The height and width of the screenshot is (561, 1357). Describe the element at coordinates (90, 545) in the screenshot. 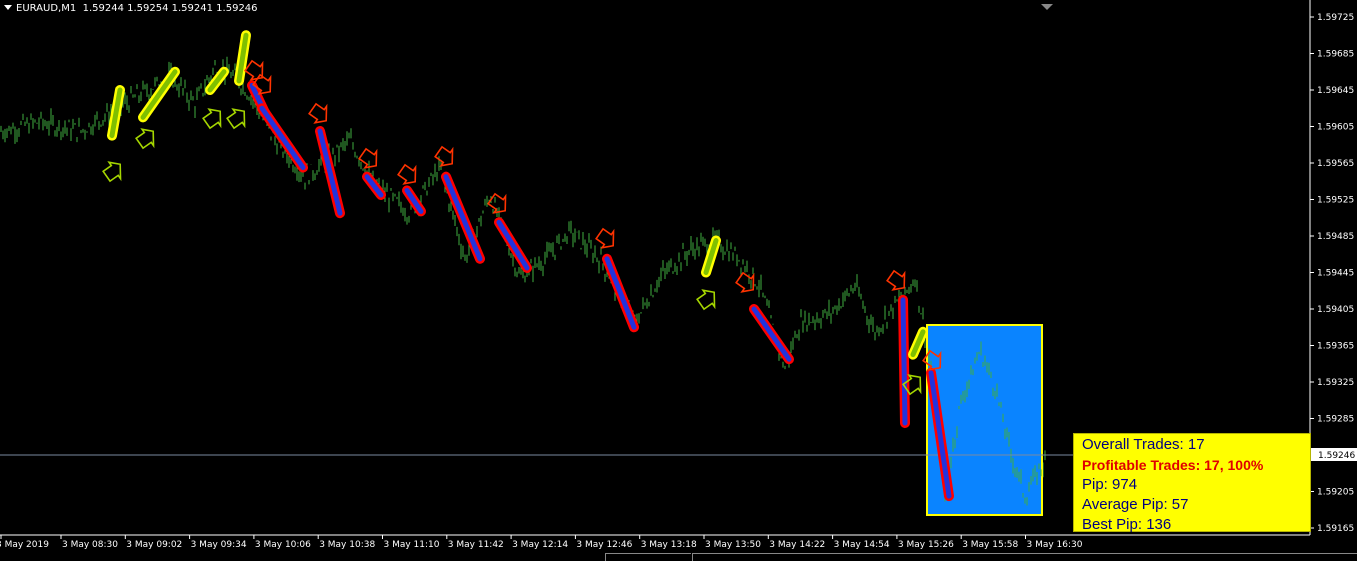

I see `time-tick-label: 3 May 08:30` at that location.